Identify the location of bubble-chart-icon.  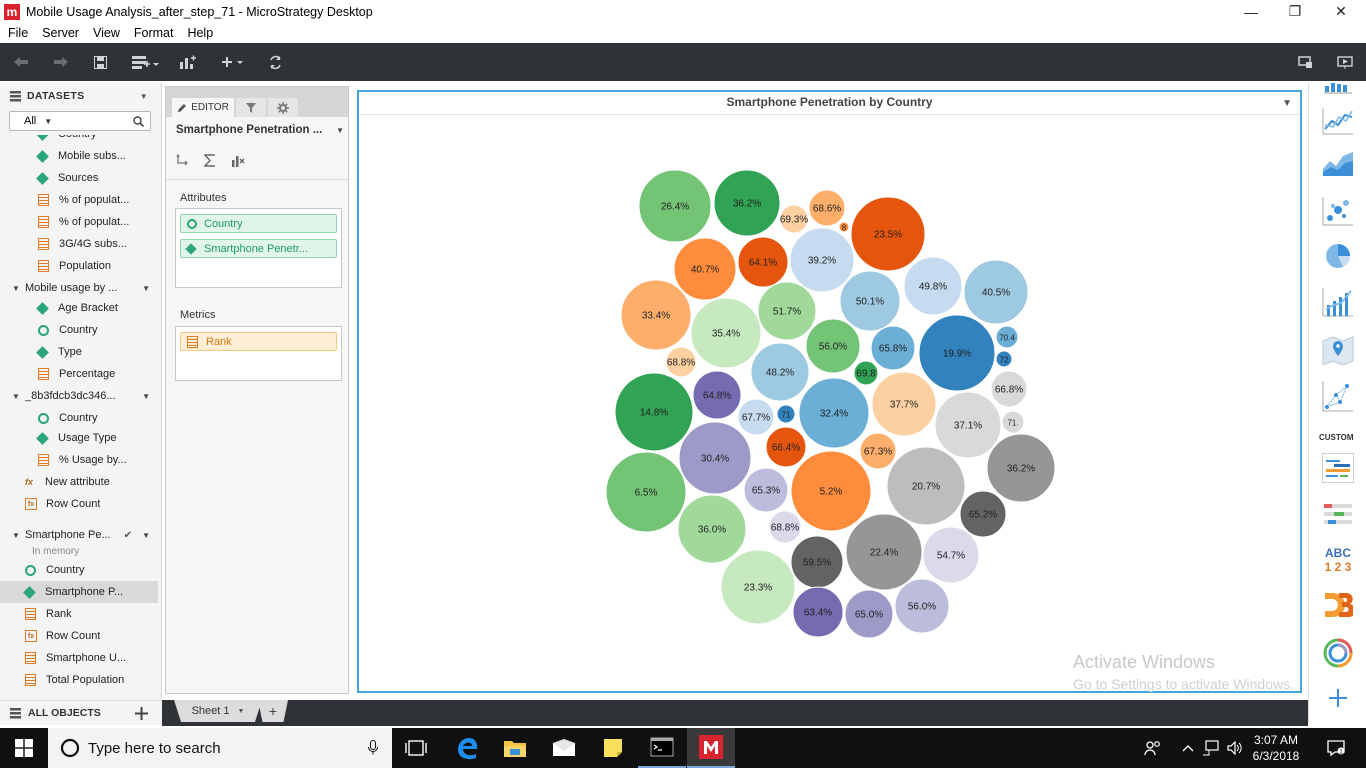
(1338, 211).